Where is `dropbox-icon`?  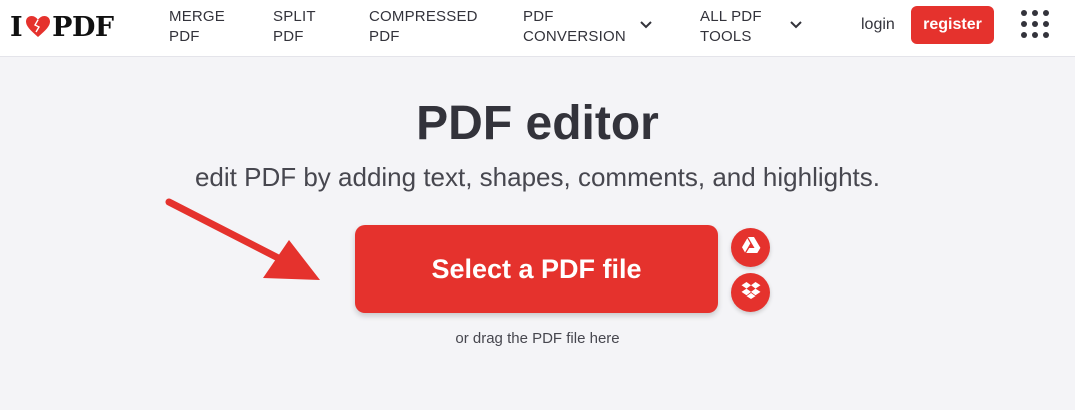 dropbox-icon is located at coordinates (751, 292).